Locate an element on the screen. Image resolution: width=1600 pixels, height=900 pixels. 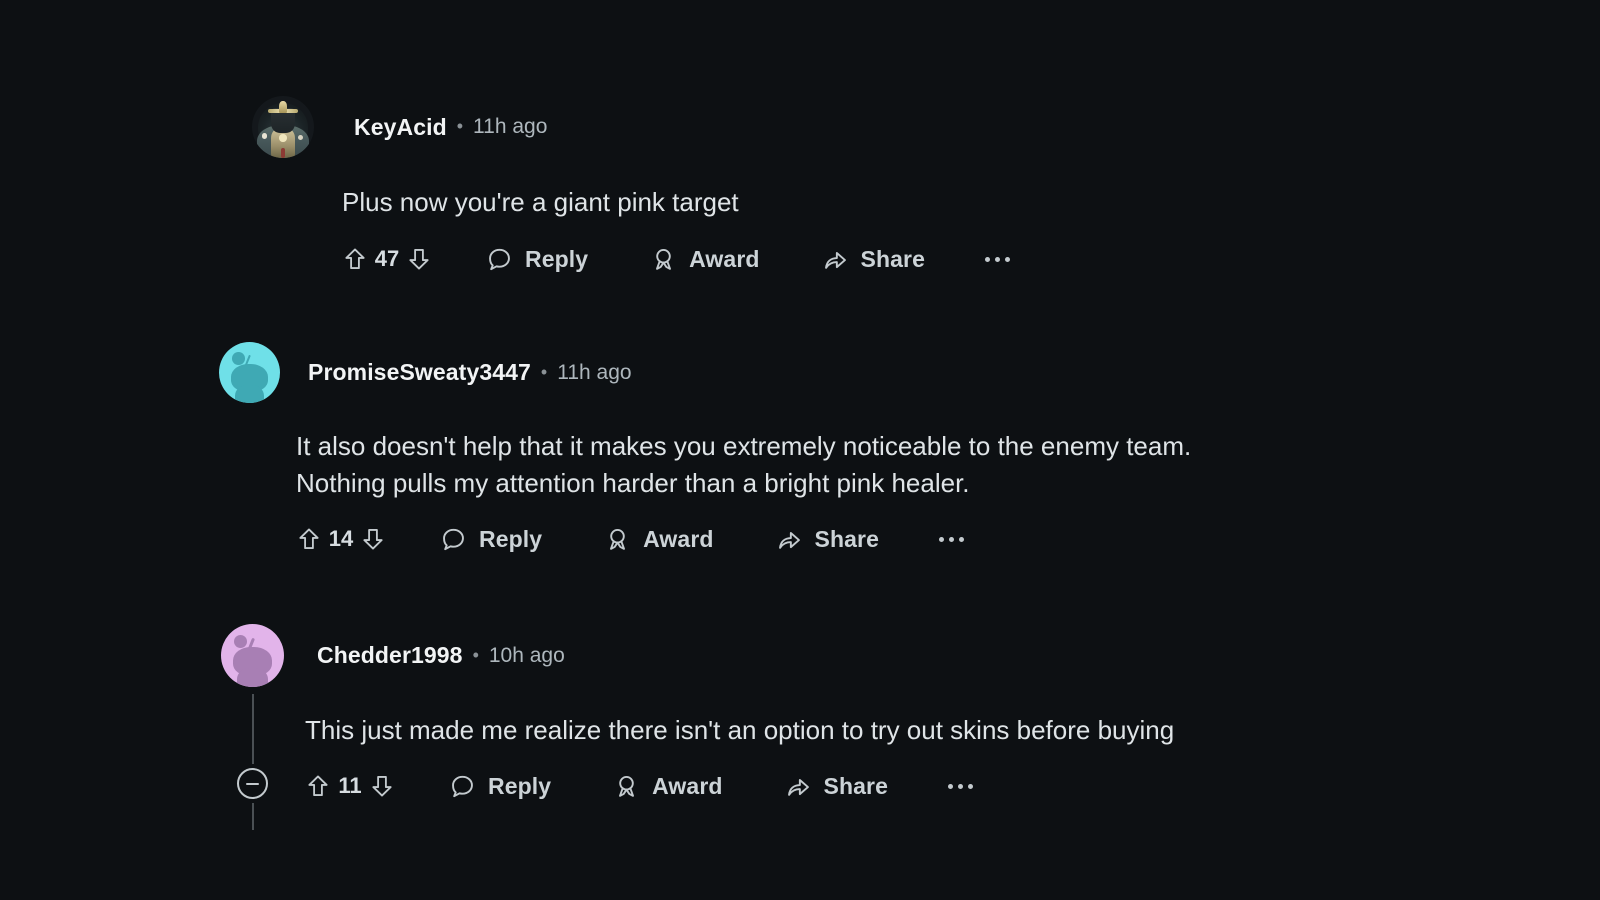
comment-timestamp: 10h ago is located at coordinates (526, 655).